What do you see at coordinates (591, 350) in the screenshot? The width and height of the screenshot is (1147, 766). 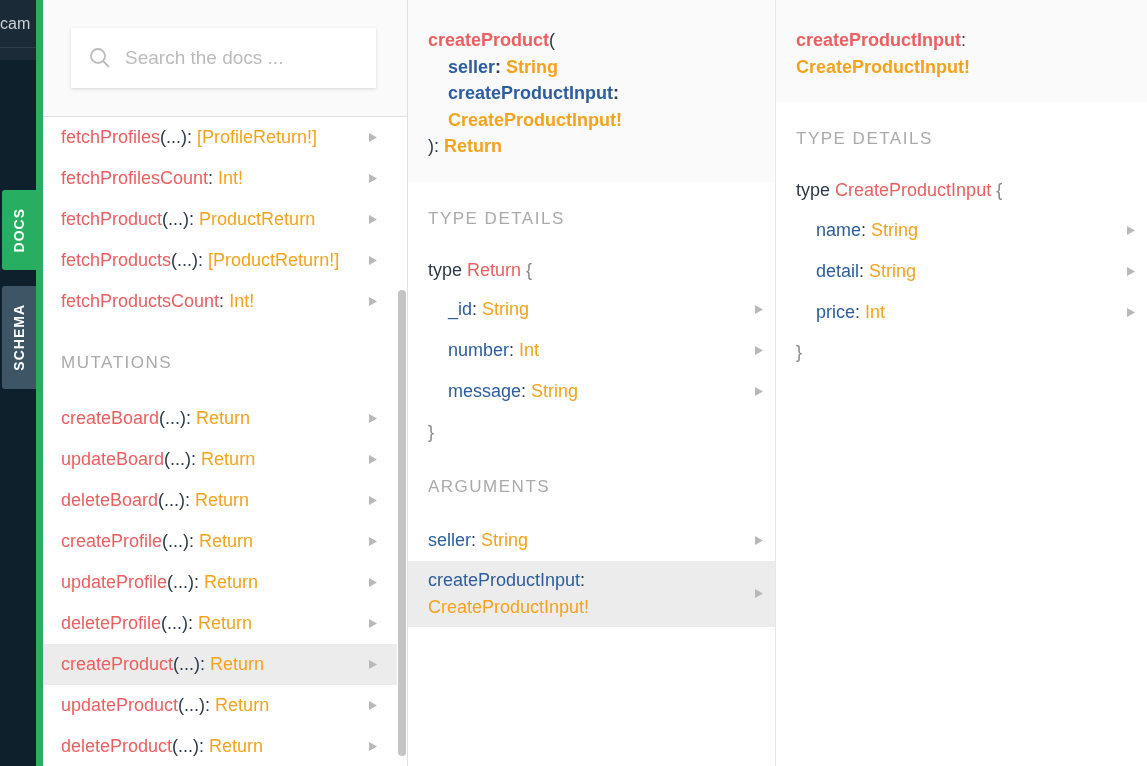 I see `type-field: number: Int` at bounding box center [591, 350].